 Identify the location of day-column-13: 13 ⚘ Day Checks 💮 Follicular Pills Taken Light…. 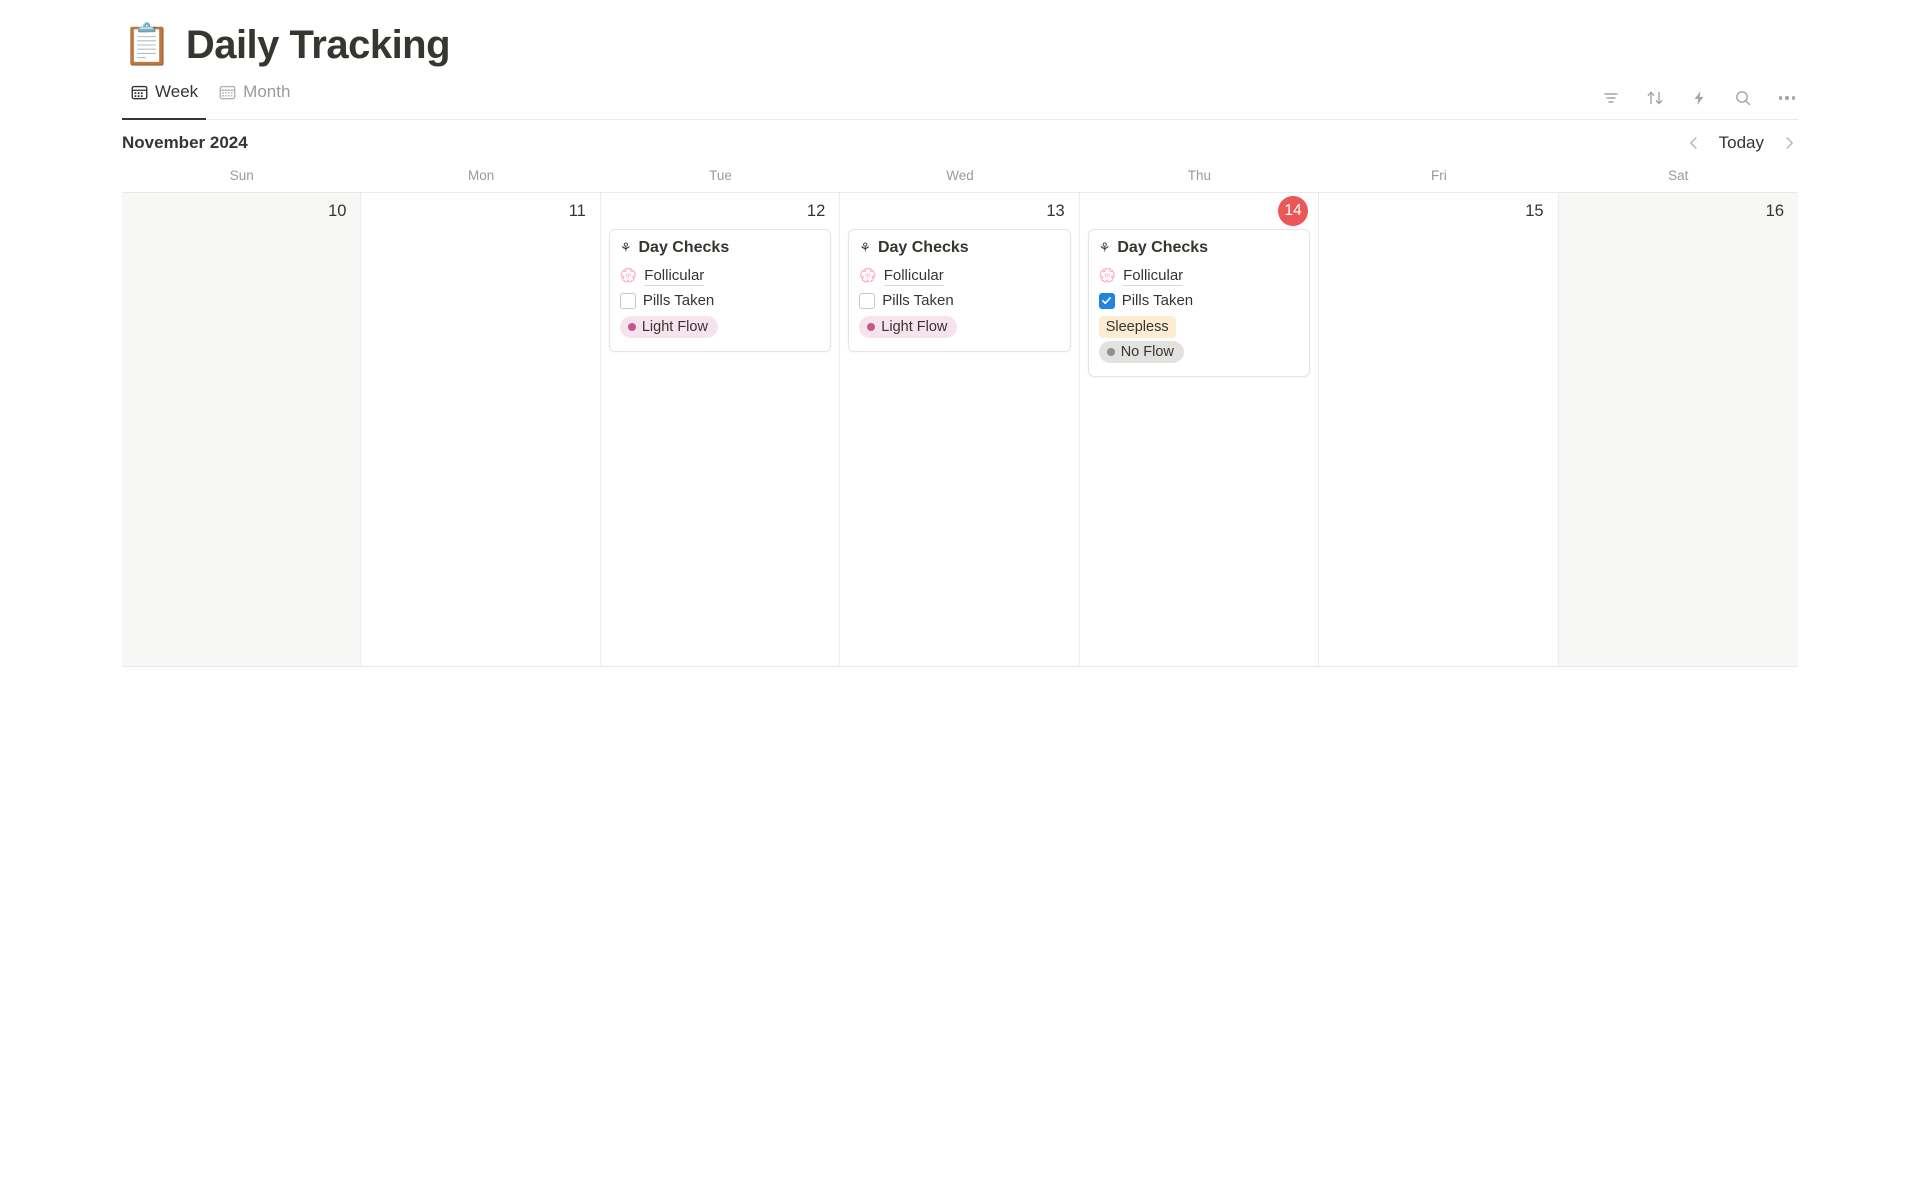
(960, 429).